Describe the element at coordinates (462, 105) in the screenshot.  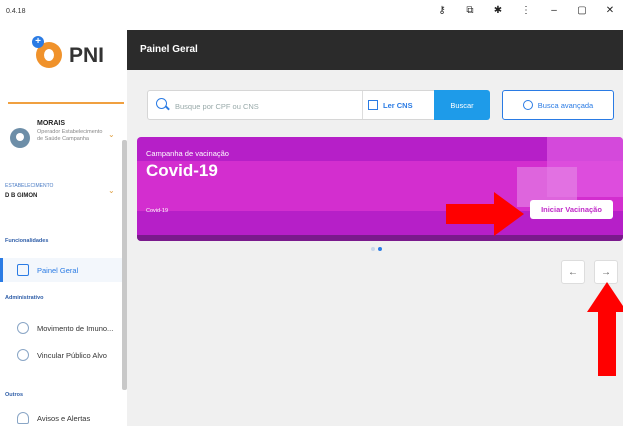
I see `buscar-button: Buscar` at that location.